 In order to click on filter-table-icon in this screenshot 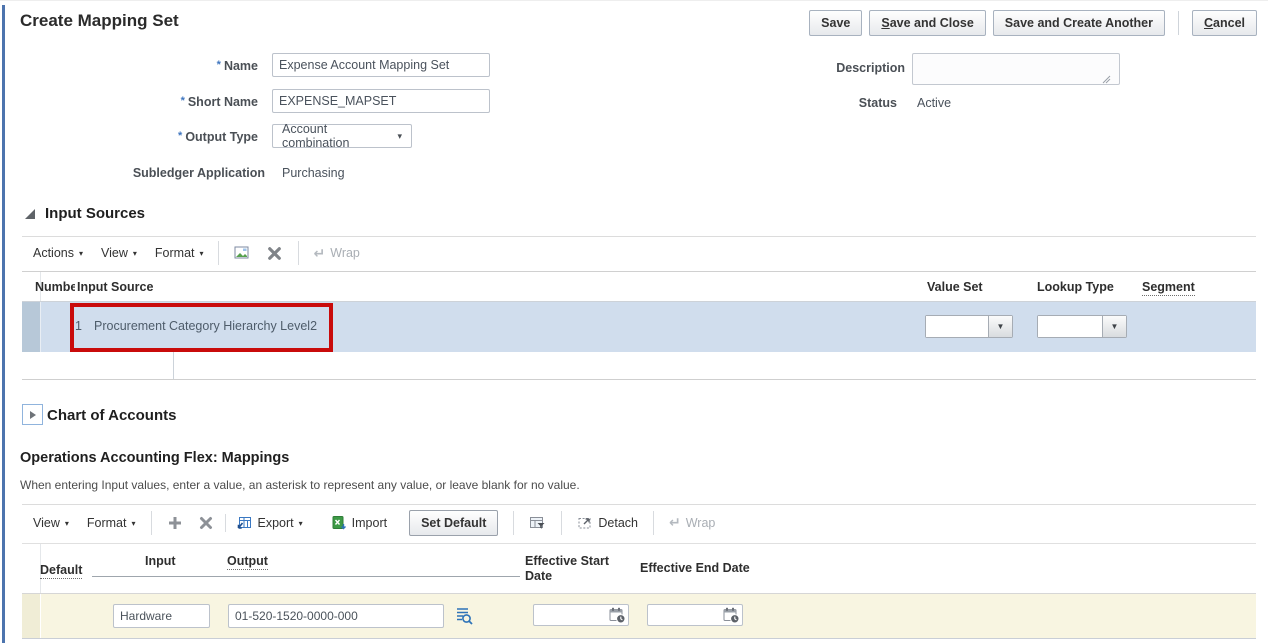, I will do `click(537, 522)`.